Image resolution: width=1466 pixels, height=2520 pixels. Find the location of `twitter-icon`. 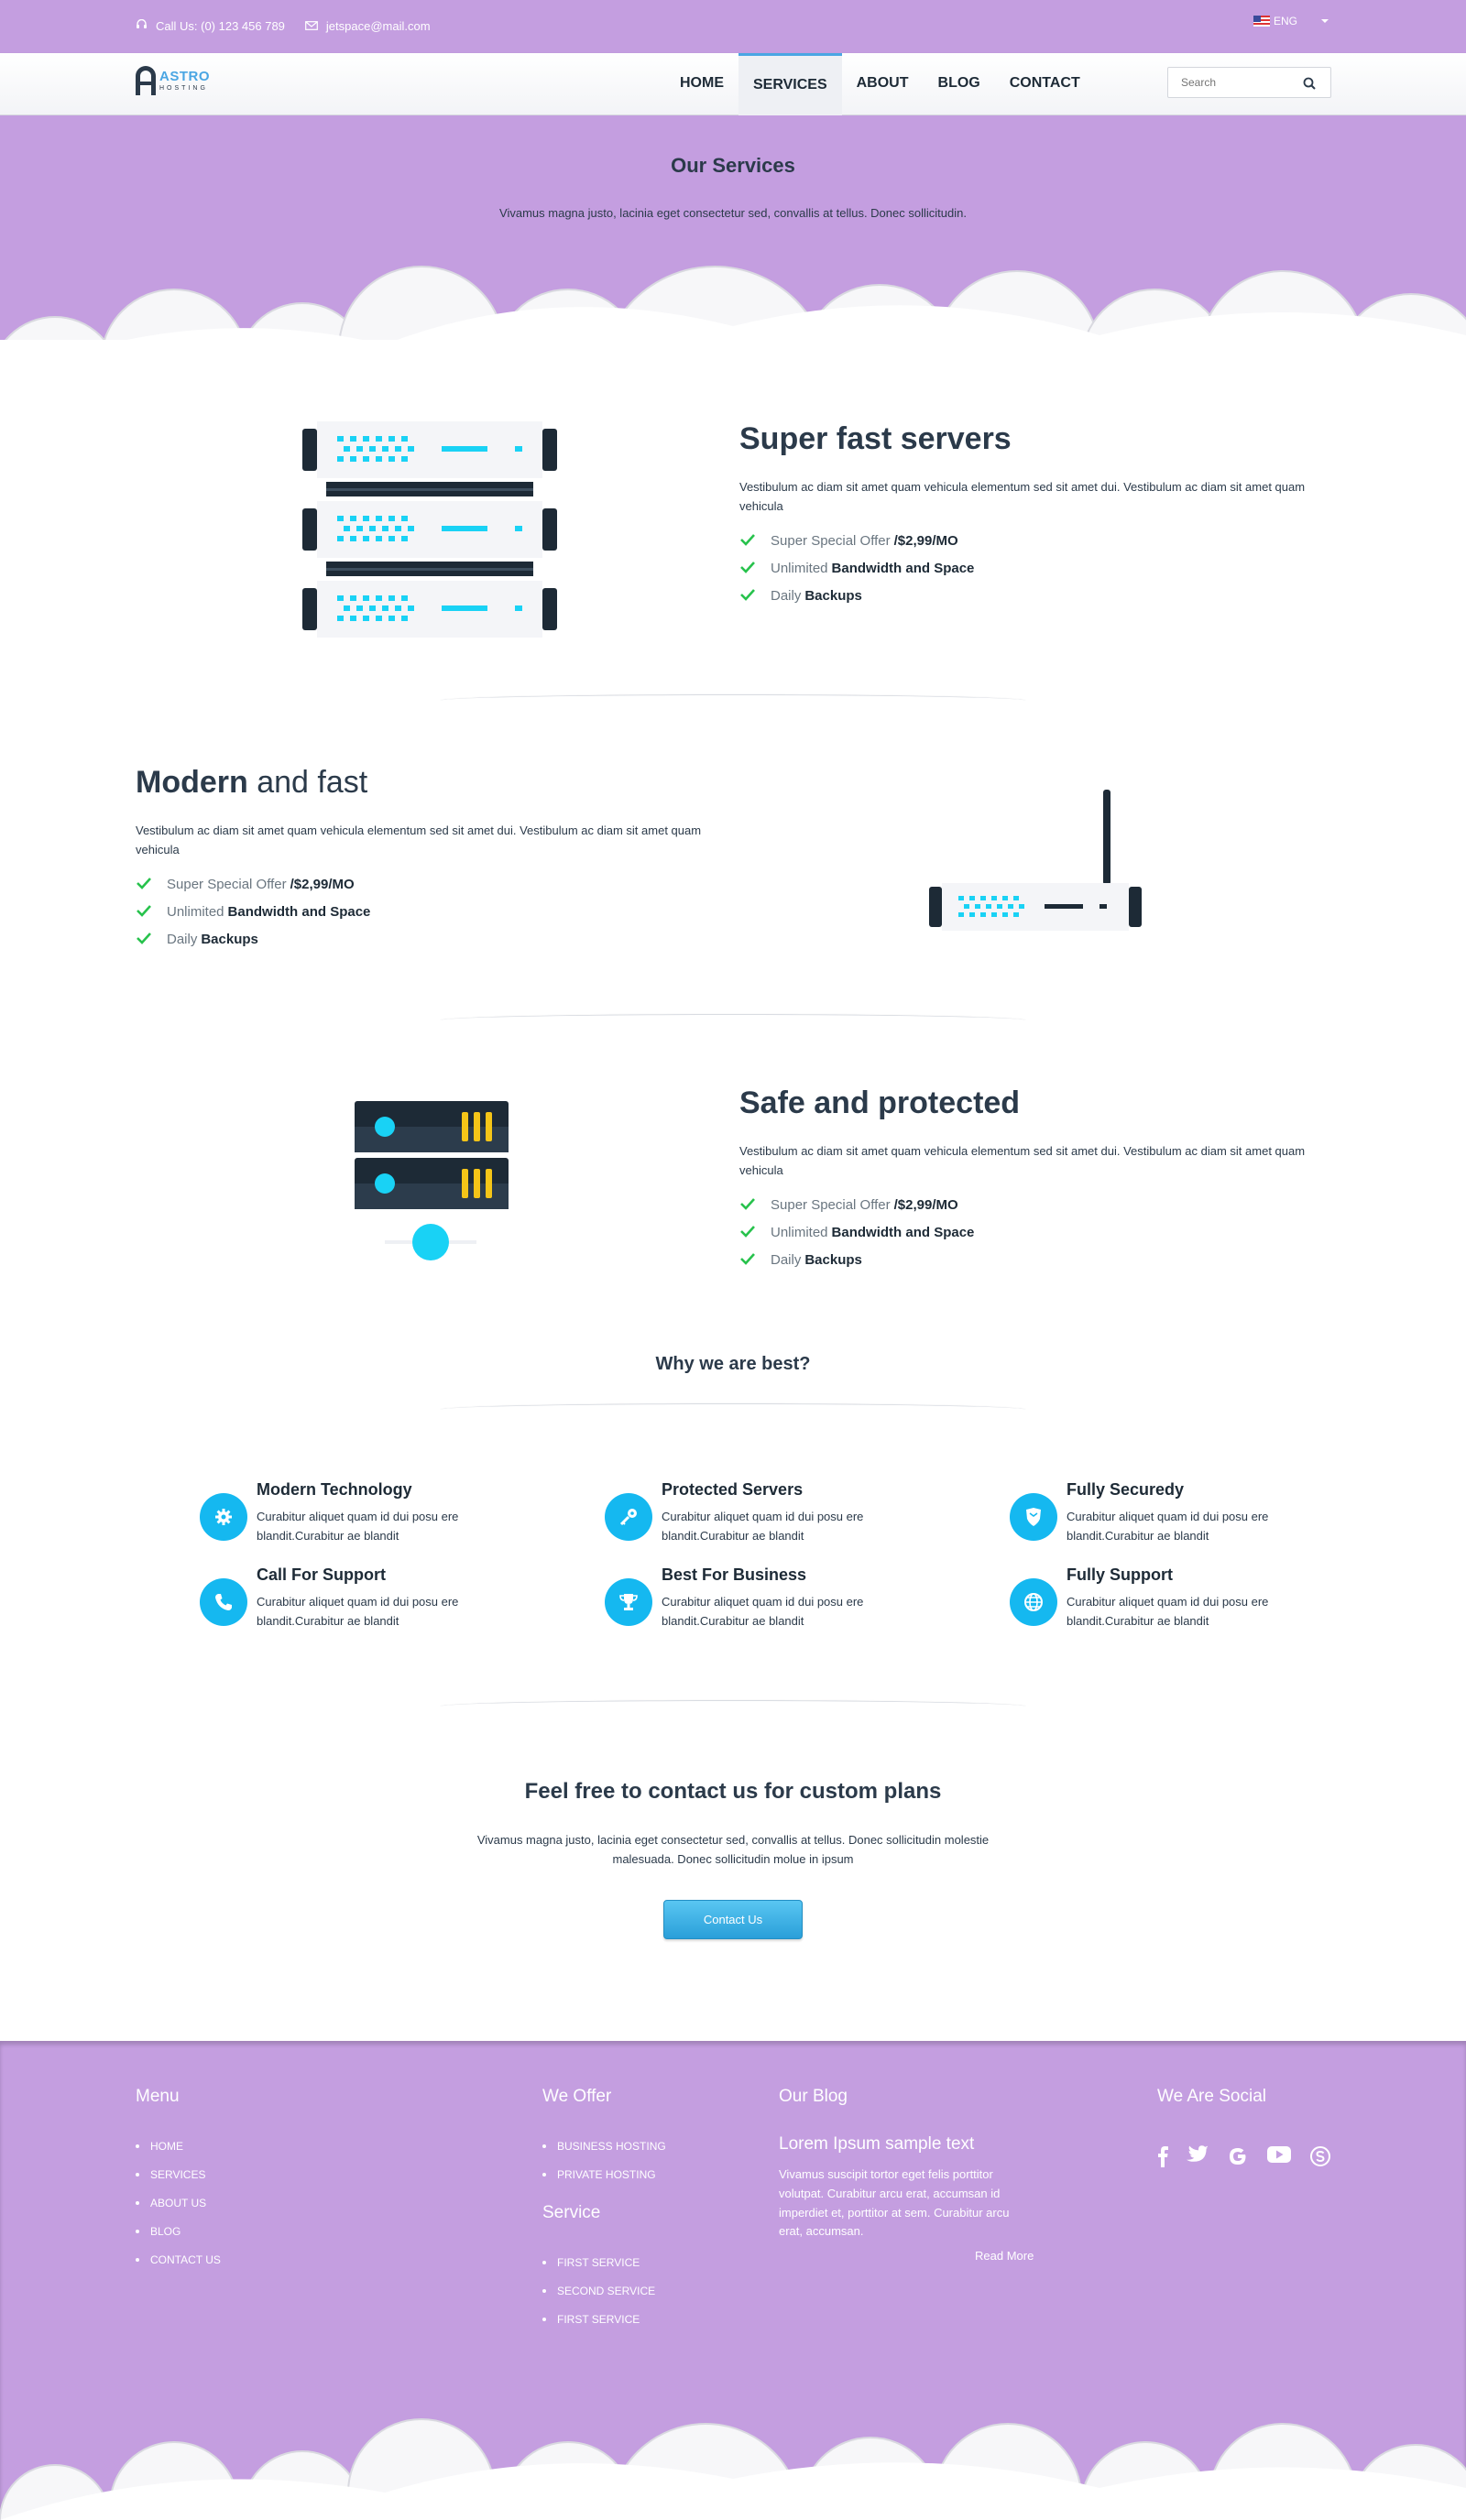

twitter-icon is located at coordinates (1198, 2156).